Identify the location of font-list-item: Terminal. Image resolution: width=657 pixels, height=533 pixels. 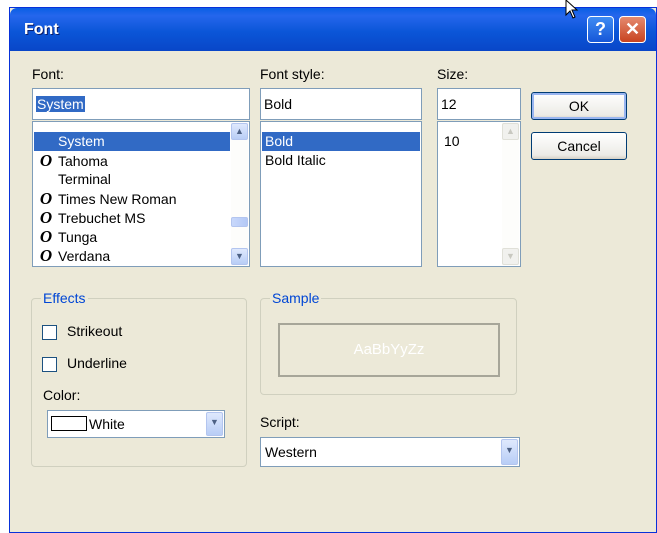
(132, 179).